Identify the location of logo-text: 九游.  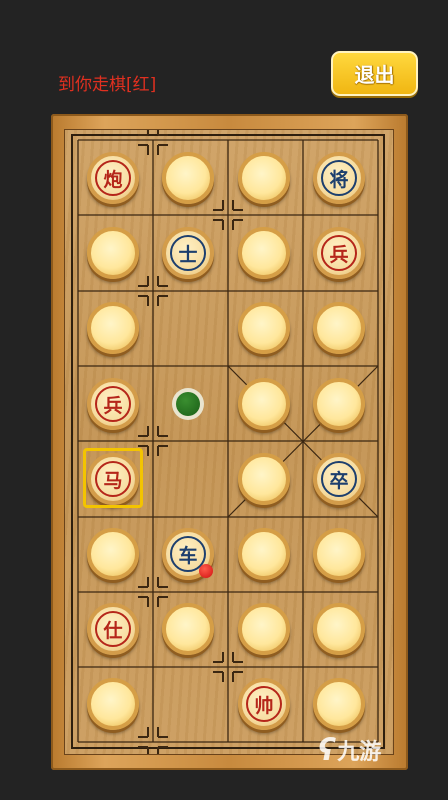
(359, 752).